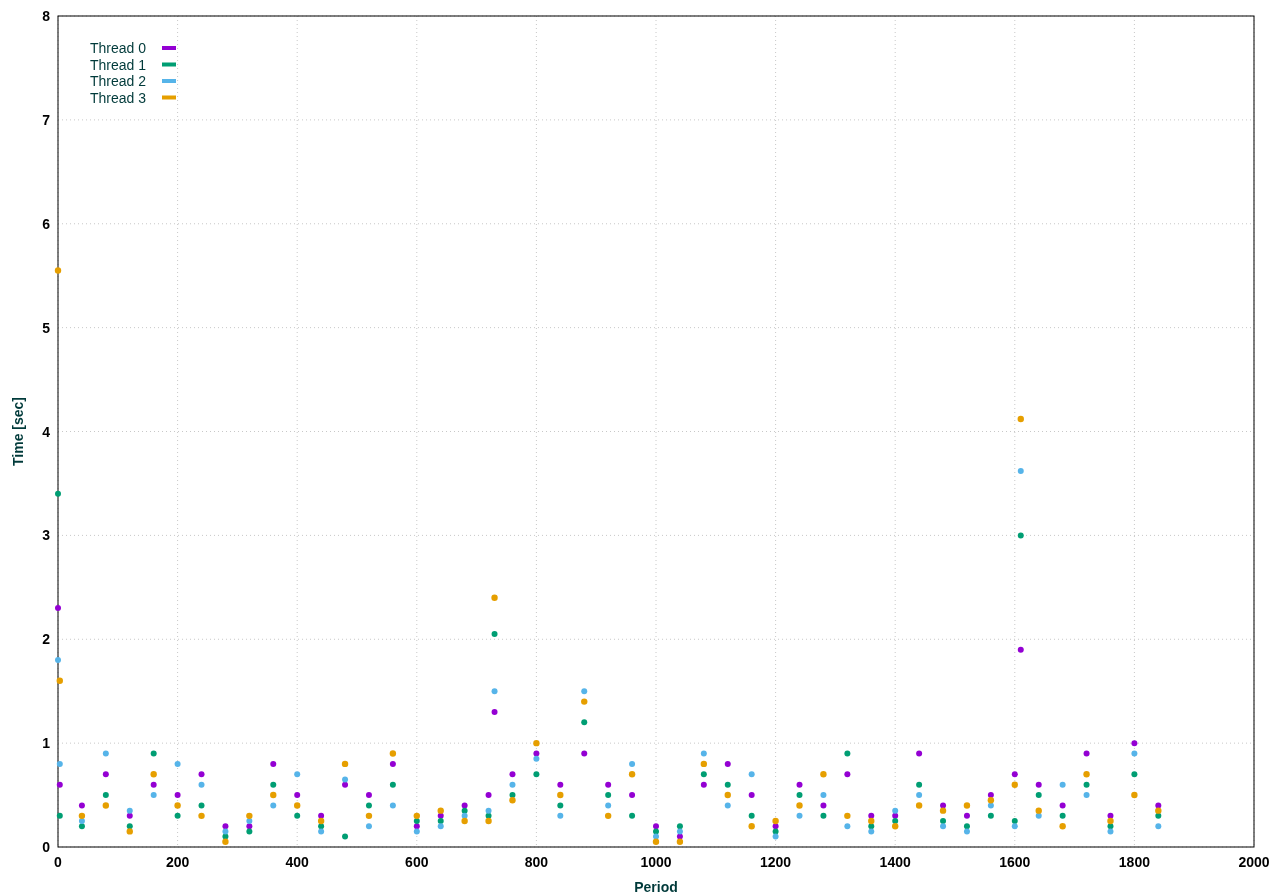 This screenshot has width=1280, height=896. What do you see at coordinates (417, 862) in the screenshot?
I see `x-tick-label: 600` at bounding box center [417, 862].